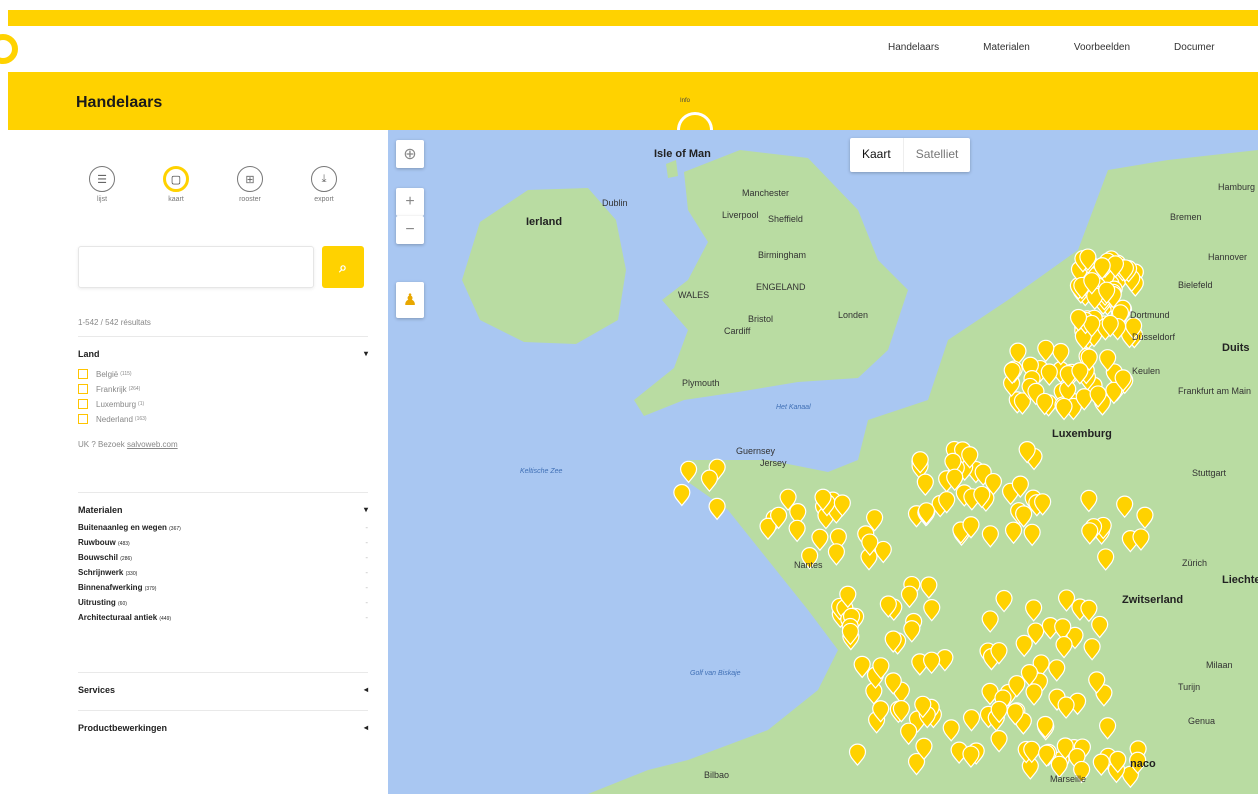 Image resolution: width=1258 pixels, height=794 pixels. I want to click on view-tab-label: lijst, so click(102, 199).